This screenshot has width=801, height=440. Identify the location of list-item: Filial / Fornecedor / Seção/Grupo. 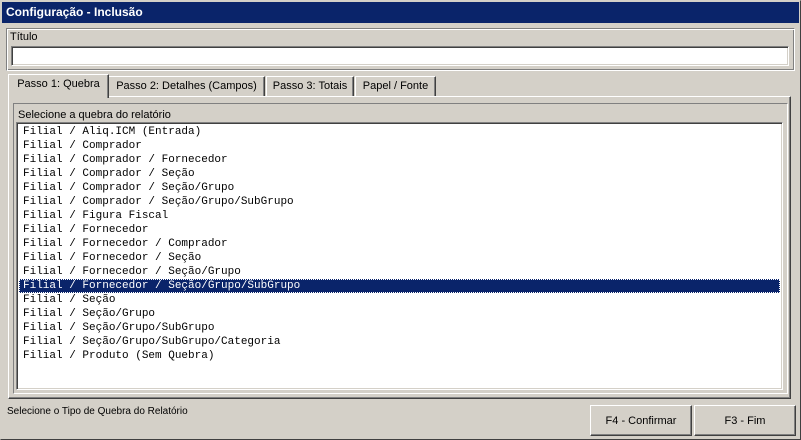
(399, 272).